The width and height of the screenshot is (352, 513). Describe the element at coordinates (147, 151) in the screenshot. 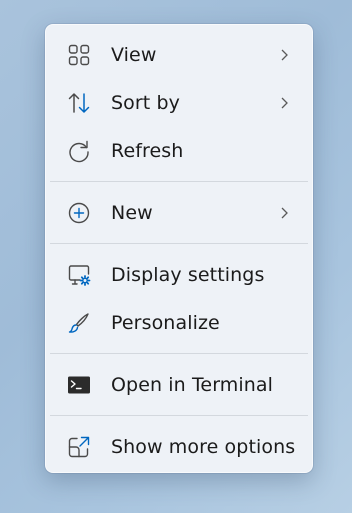

I see `menu-item-label: Refresh` at that location.